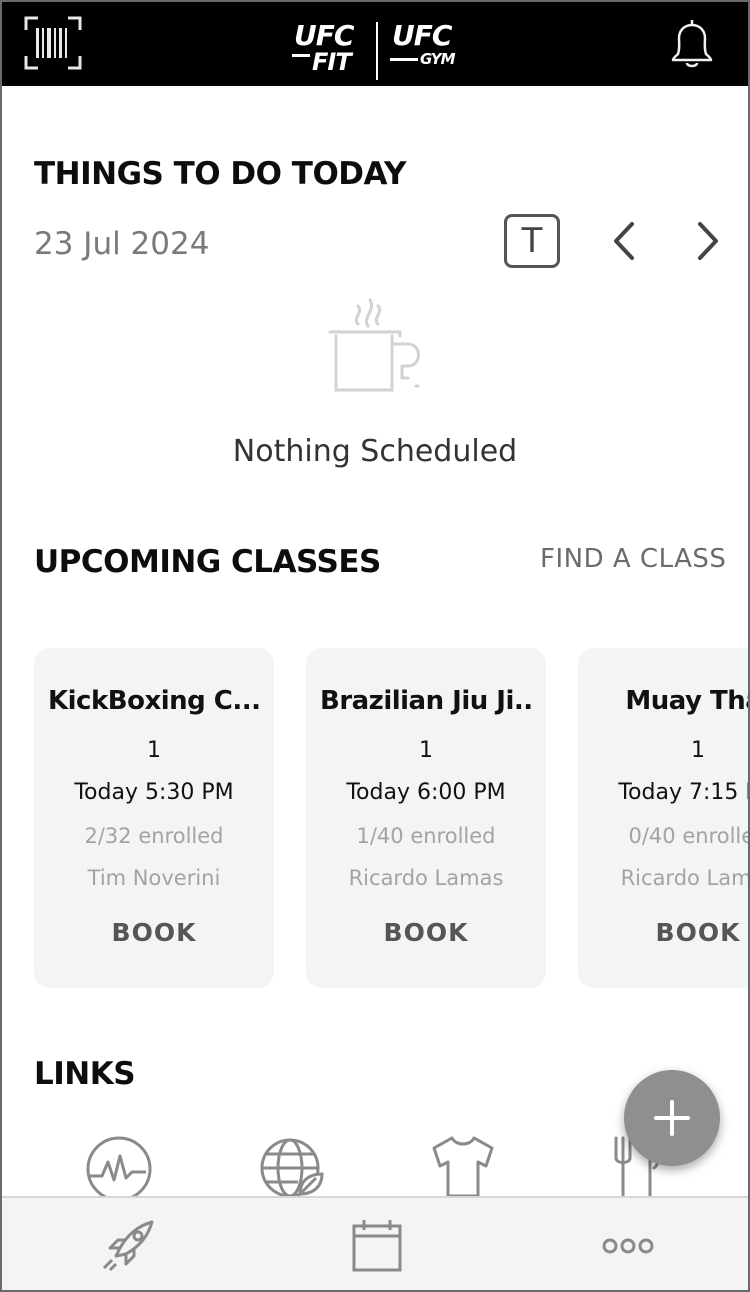 The height and width of the screenshot is (1292, 750). Describe the element at coordinates (709, 241) in the screenshot. I see `next-day-chevron-icon` at that location.